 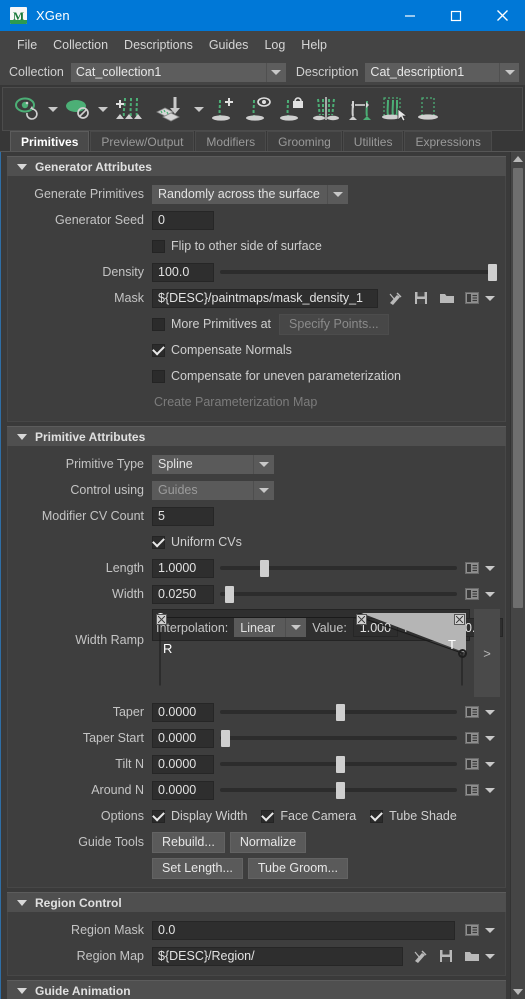 What do you see at coordinates (183, 568) in the screenshot?
I see `length-input: 1.0000` at bounding box center [183, 568].